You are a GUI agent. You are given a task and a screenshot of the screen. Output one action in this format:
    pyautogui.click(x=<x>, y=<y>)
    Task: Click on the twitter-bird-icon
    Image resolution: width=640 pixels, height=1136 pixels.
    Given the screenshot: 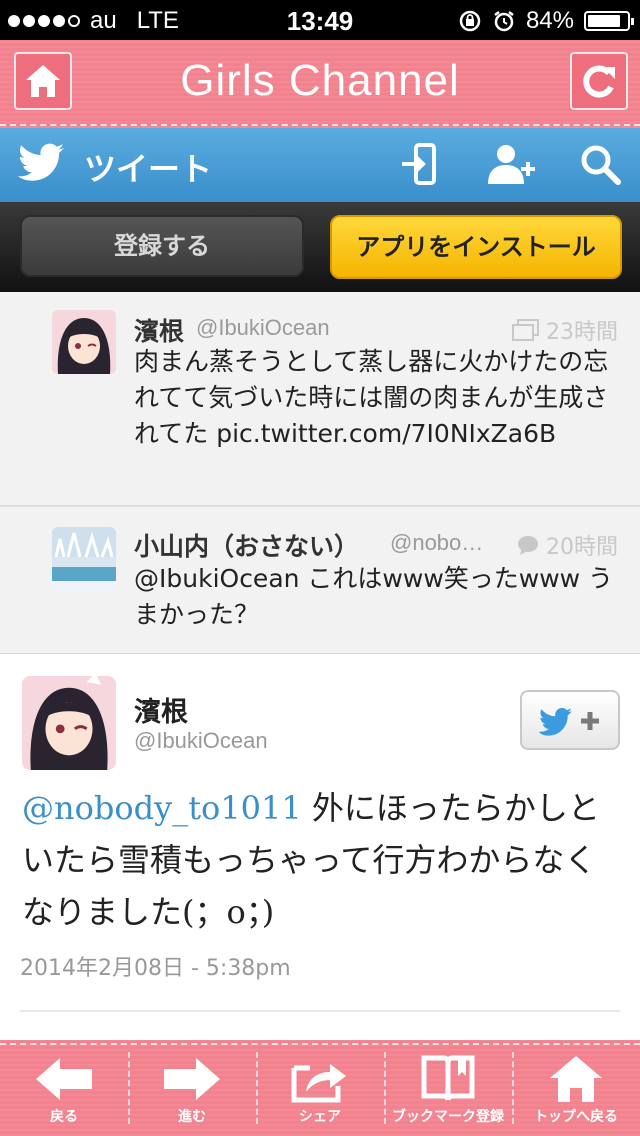 What is the action you would take?
    pyautogui.click(x=41, y=162)
    